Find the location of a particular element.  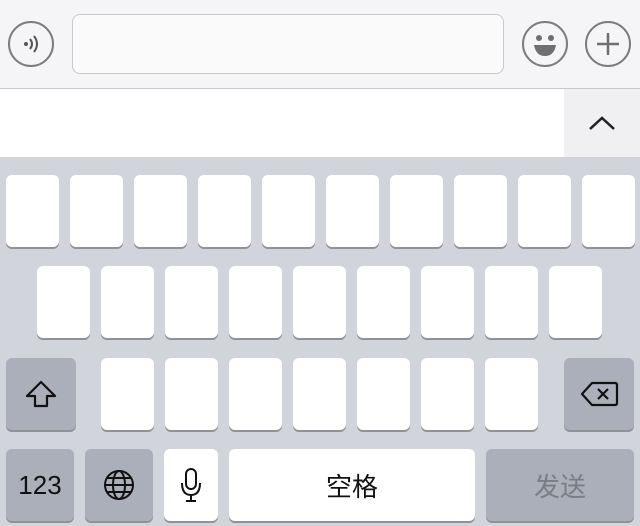

numbers-key: 123 is located at coordinates (40, 485).